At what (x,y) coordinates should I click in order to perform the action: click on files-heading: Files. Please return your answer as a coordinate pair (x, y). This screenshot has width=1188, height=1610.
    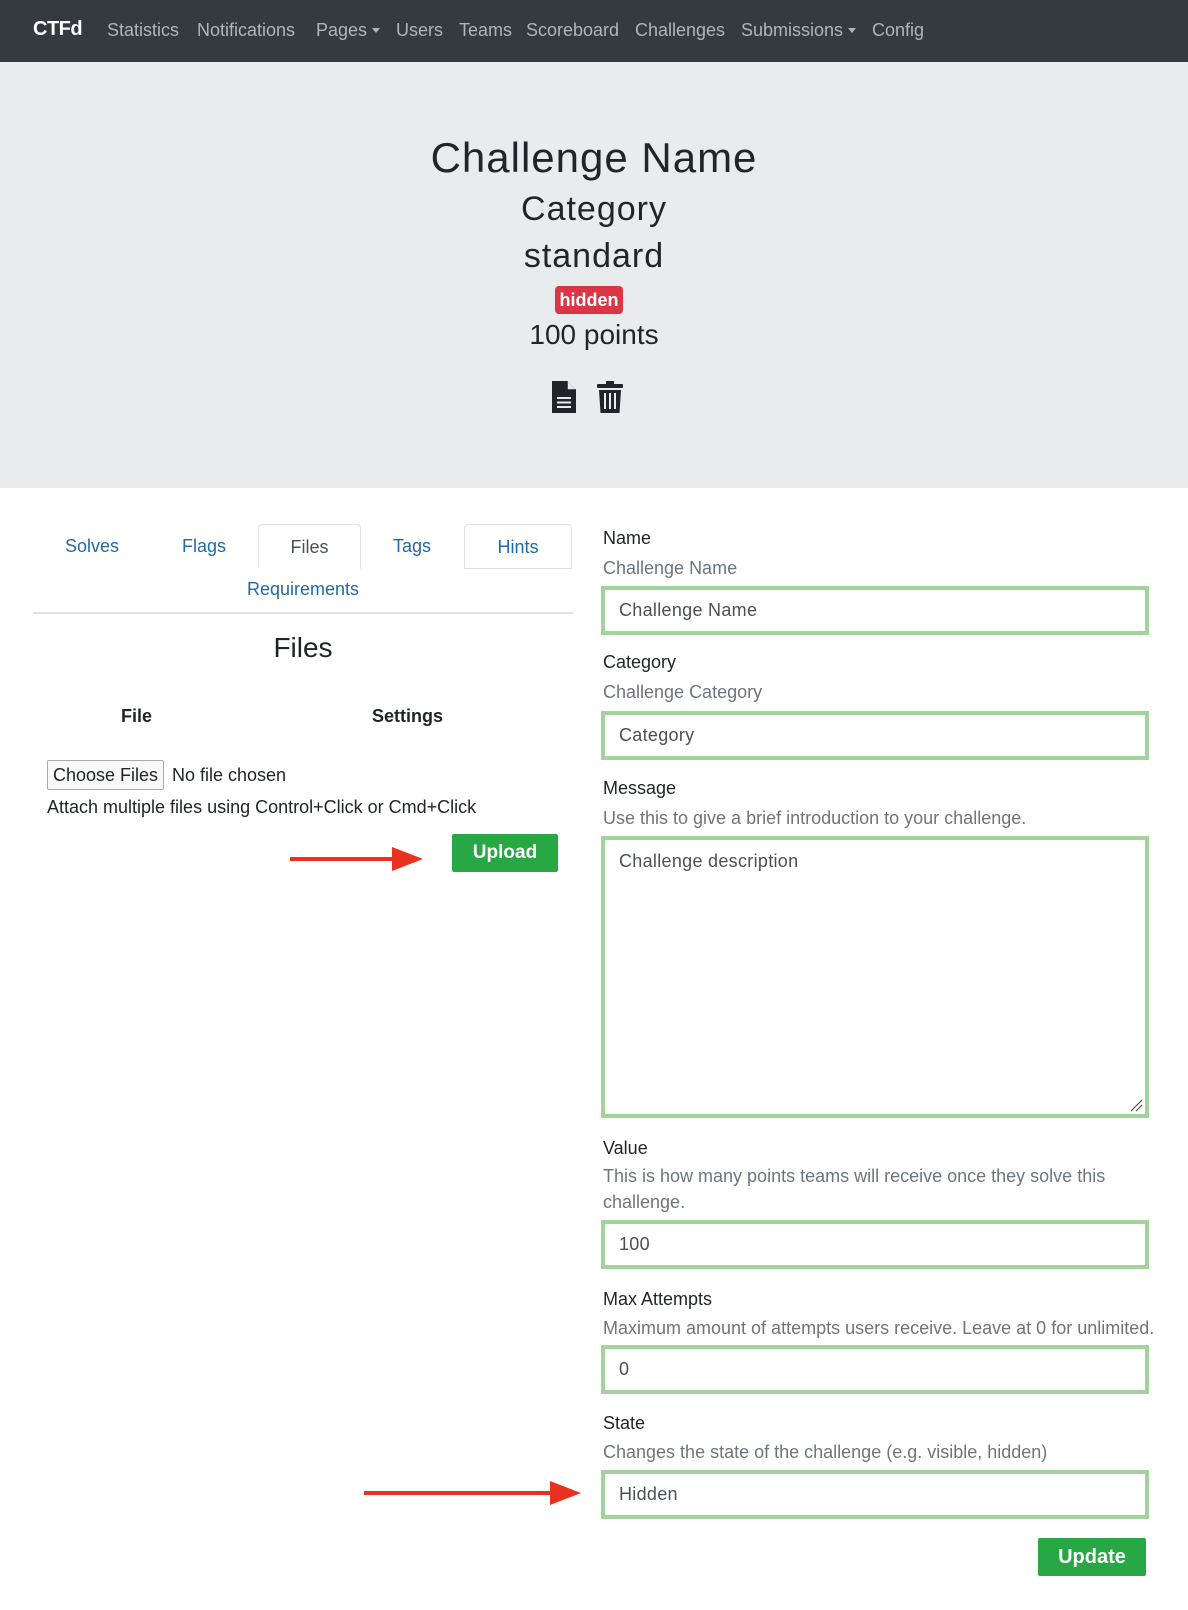
    Looking at the image, I should click on (303, 647).